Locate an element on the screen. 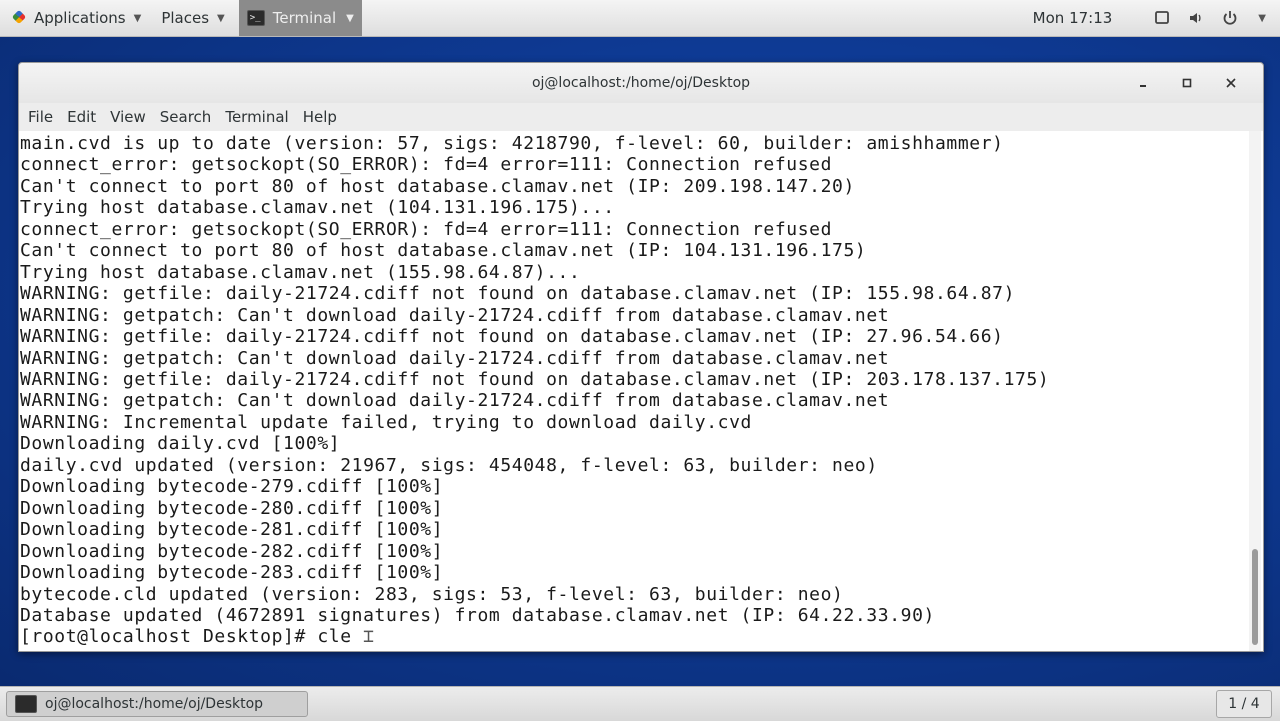 This screenshot has width=1280, height=721. maximize-button is located at coordinates (1187, 83).